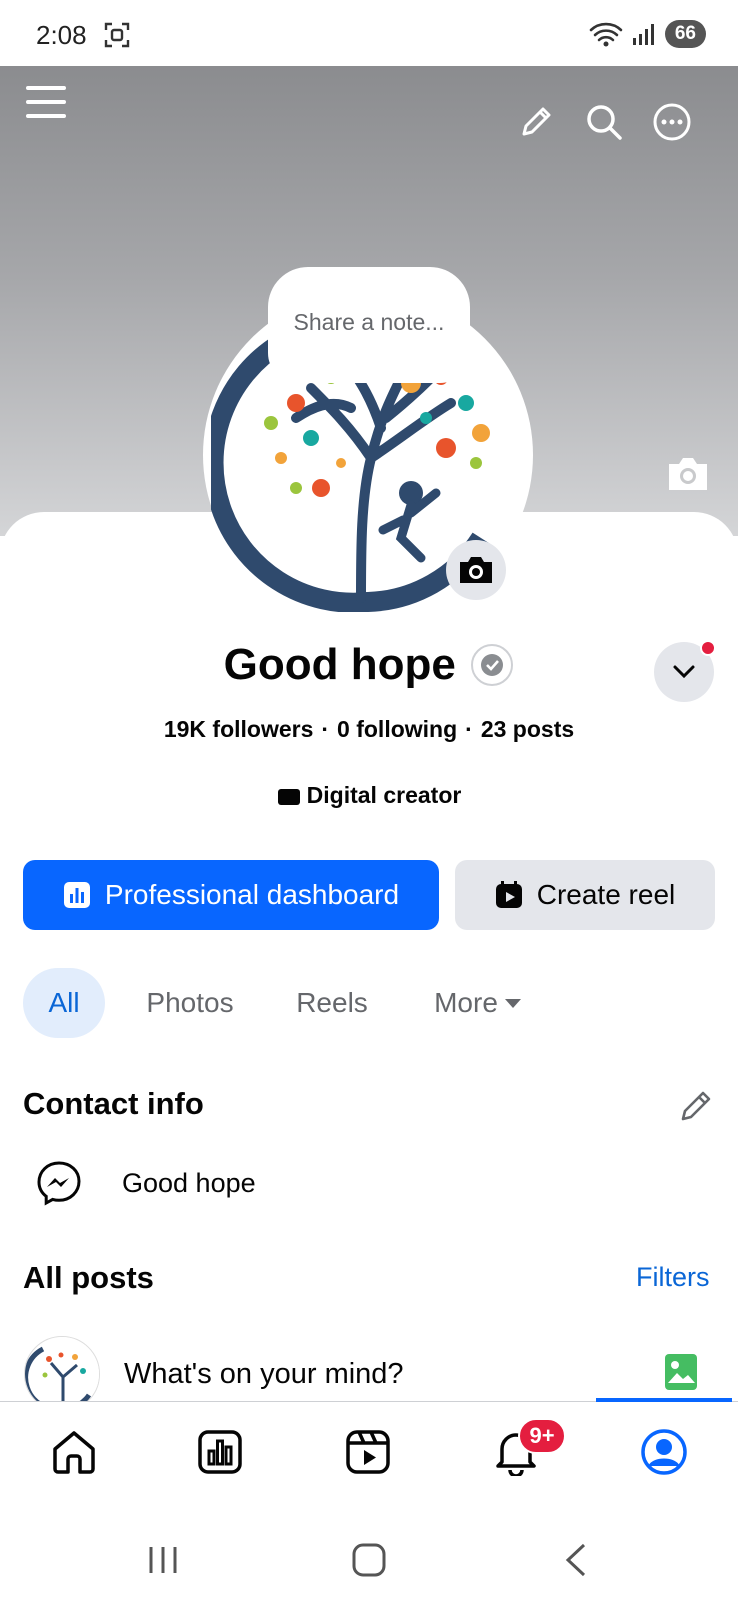 The height and width of the screenshot is (1600, 738). I want to click on nav-profile, so click(664, 1452).